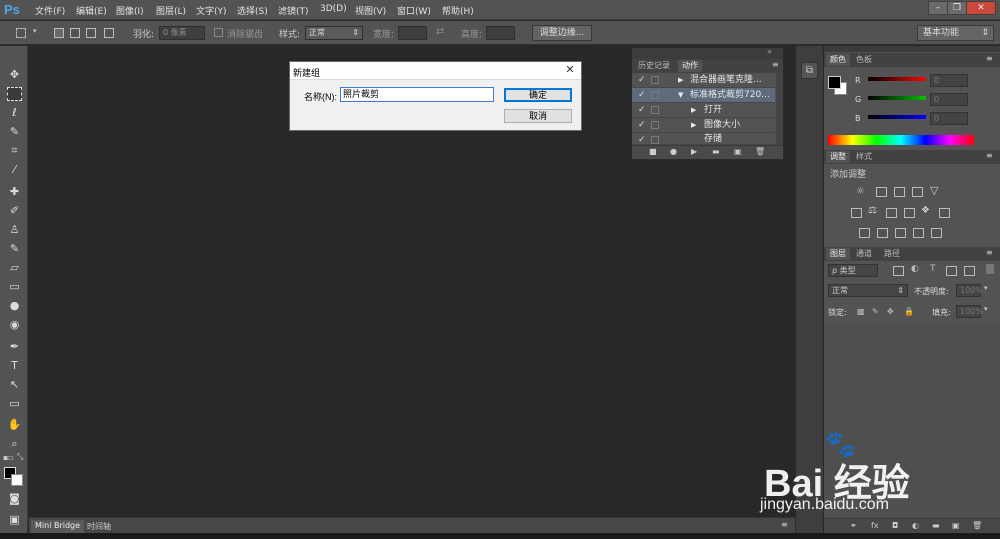  I want to click on curves-icon, so click(899, 192).